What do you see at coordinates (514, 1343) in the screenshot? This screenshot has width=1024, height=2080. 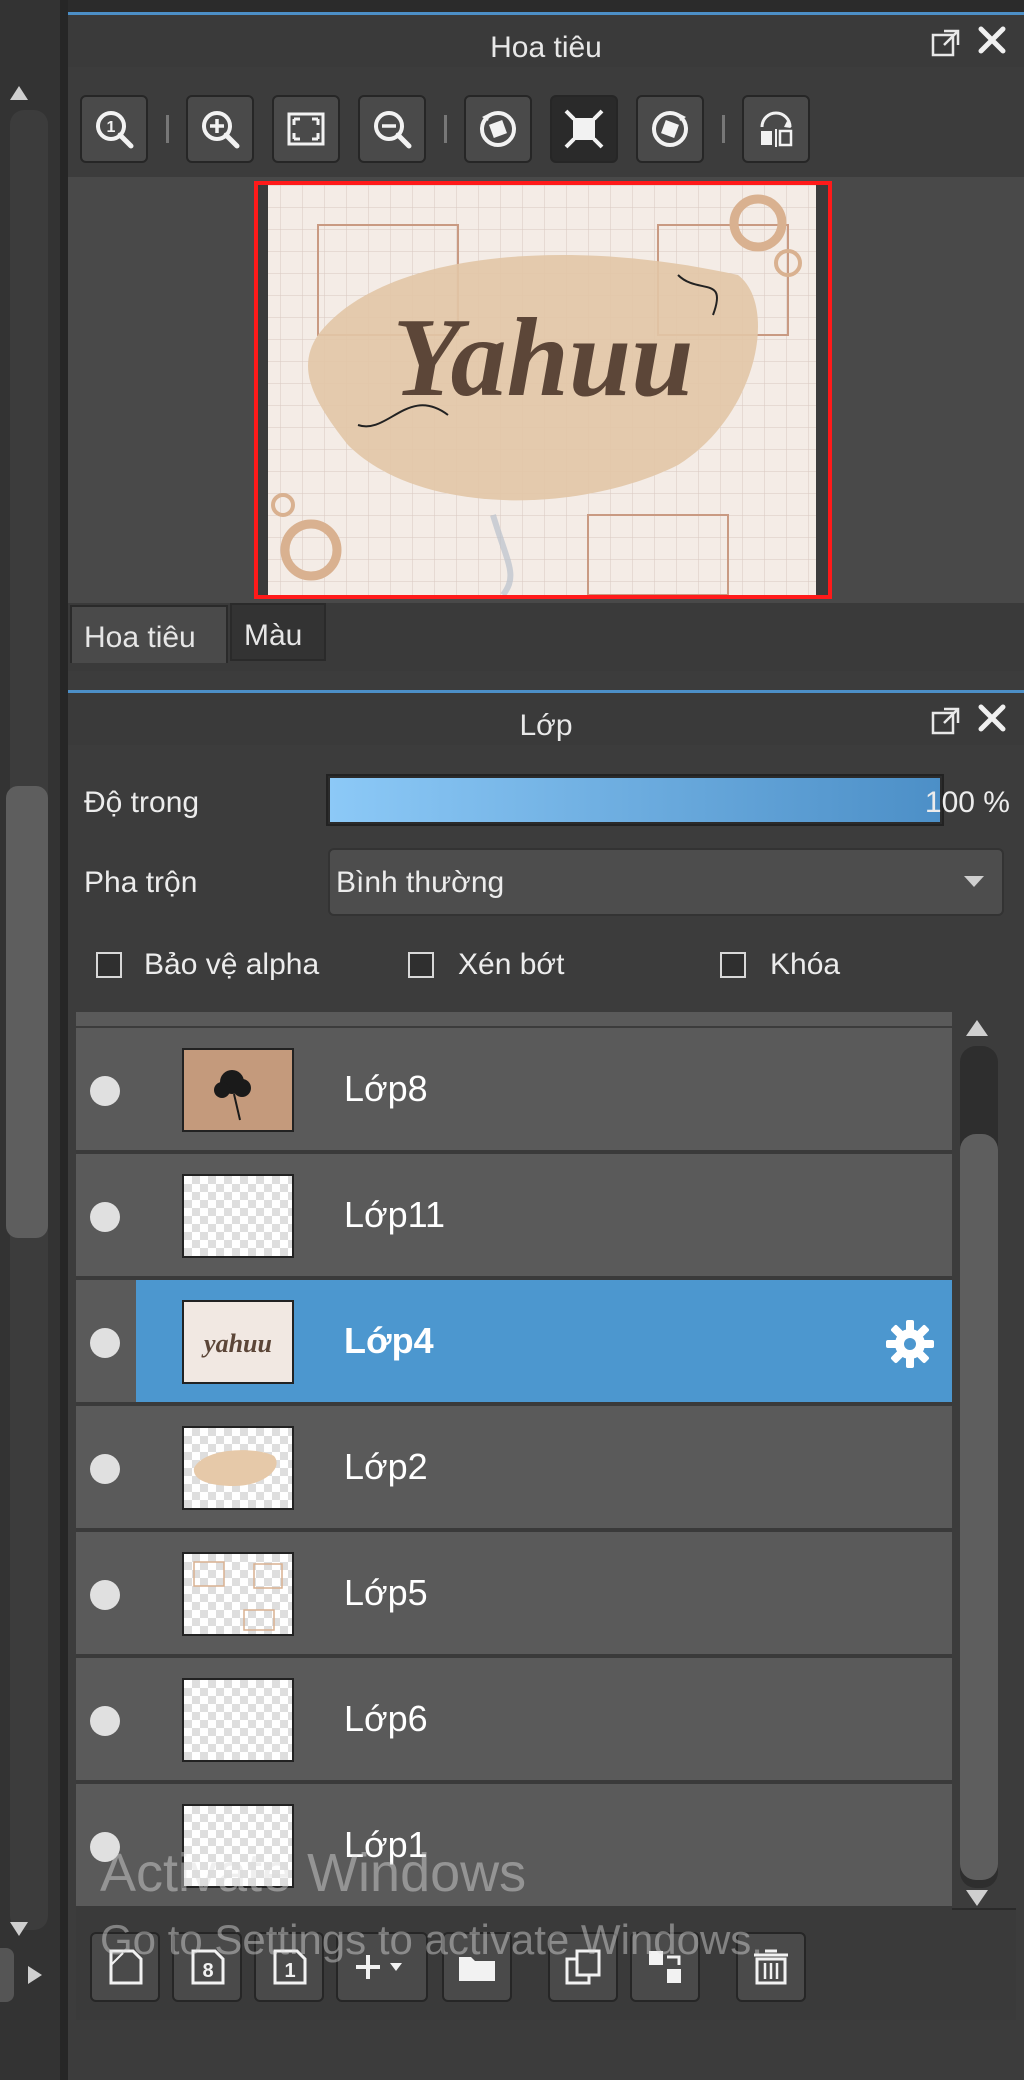 I see `layer-row: yahuu Lớp4` at bounding box center [514, 1343].